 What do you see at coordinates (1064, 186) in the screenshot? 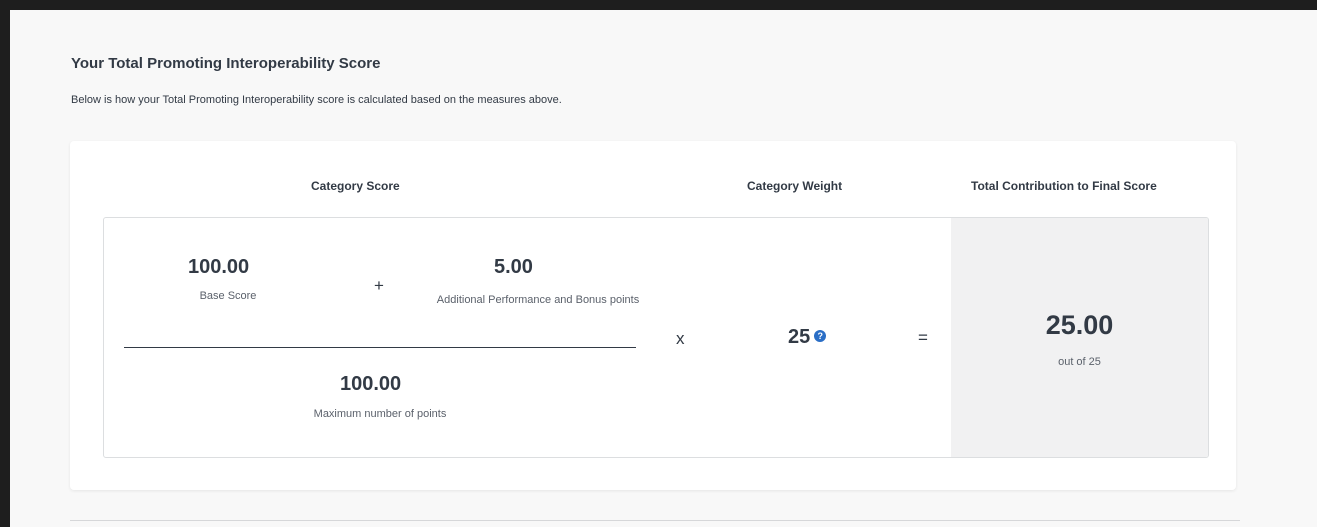
I see `total-contribution-header: Total Contribution to Final Score` at bounding box center [1064, 186].